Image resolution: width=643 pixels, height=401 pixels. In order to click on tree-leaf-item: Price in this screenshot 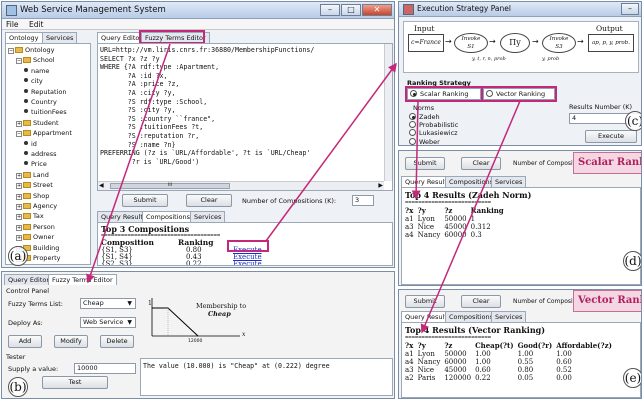, I will do `click(35, 164)`.